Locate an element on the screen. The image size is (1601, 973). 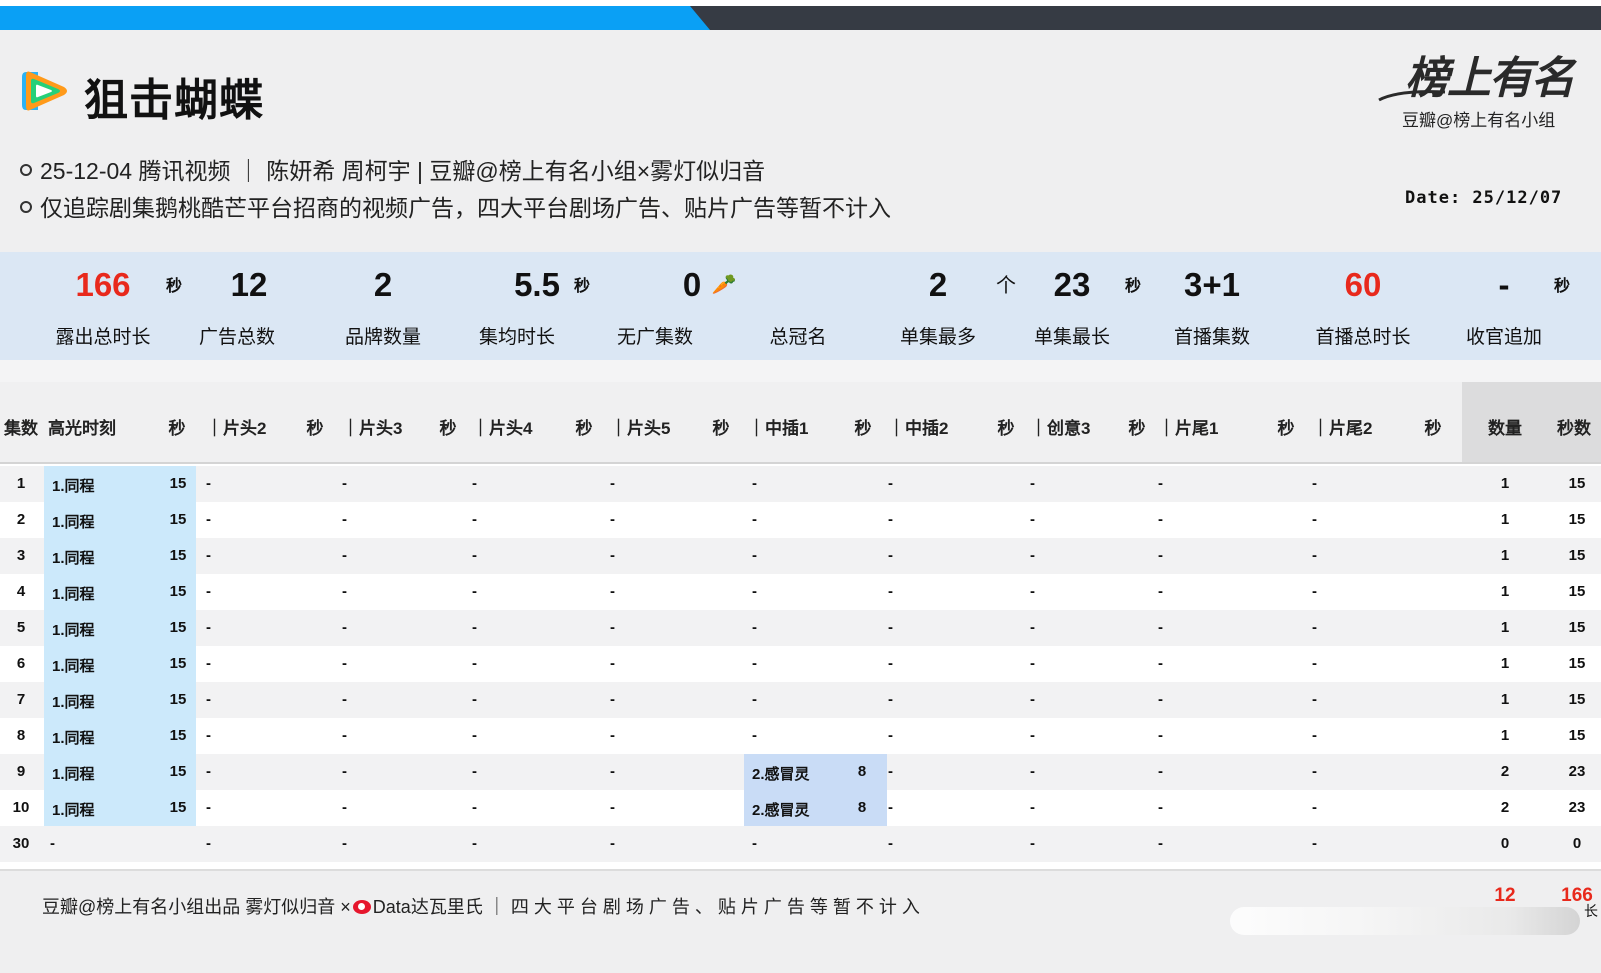
episode-number: 1 is located at coordinates (21, 483).